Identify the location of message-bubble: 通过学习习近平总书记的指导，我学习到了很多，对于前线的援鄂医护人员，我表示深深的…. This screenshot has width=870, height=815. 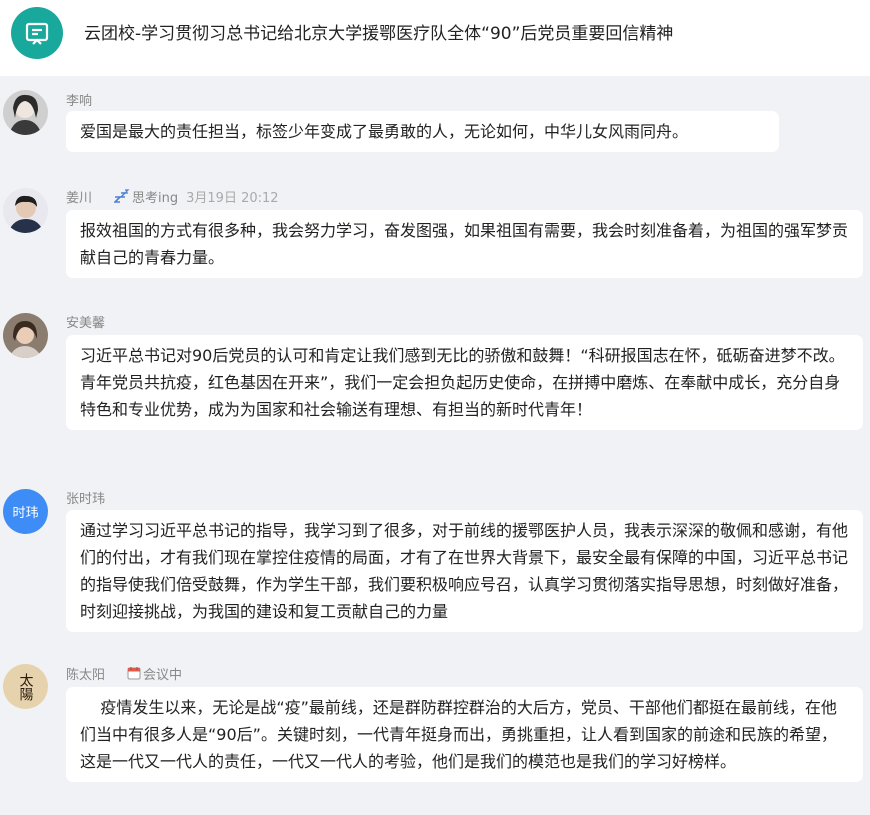
(464, 571).